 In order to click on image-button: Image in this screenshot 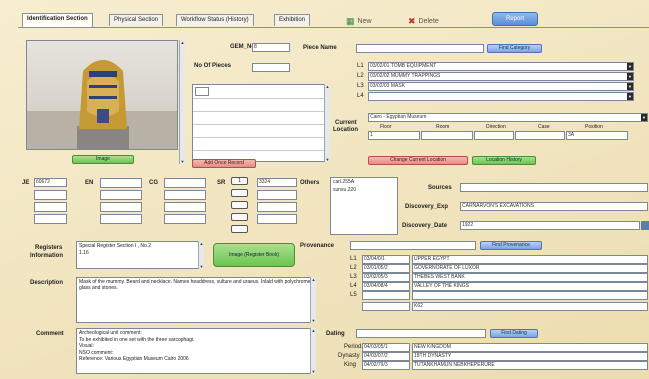, I will do `click(103, 159)`.